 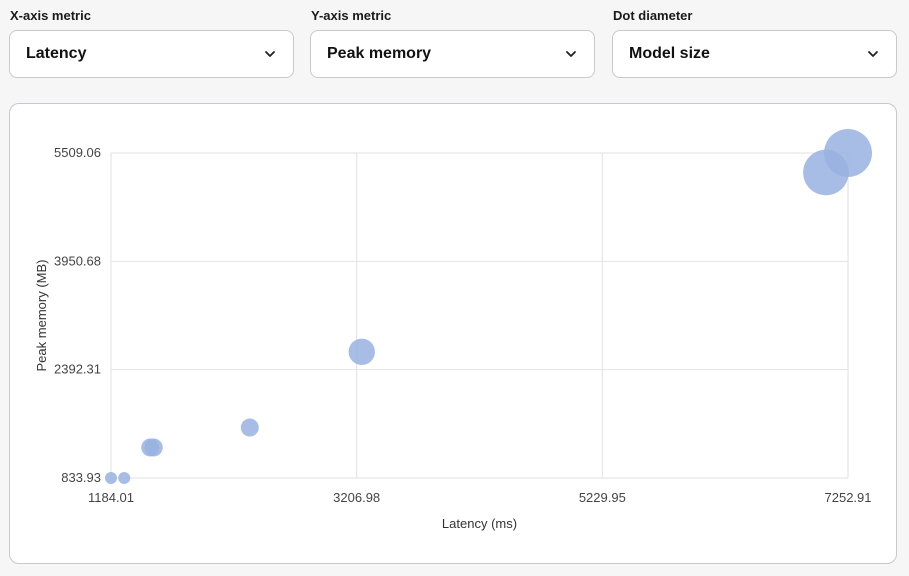 What do you see at coordinates (77, 152) in the screenshot?
I see `y-tick-label: 5509.06` at bounding box center [77, 152].